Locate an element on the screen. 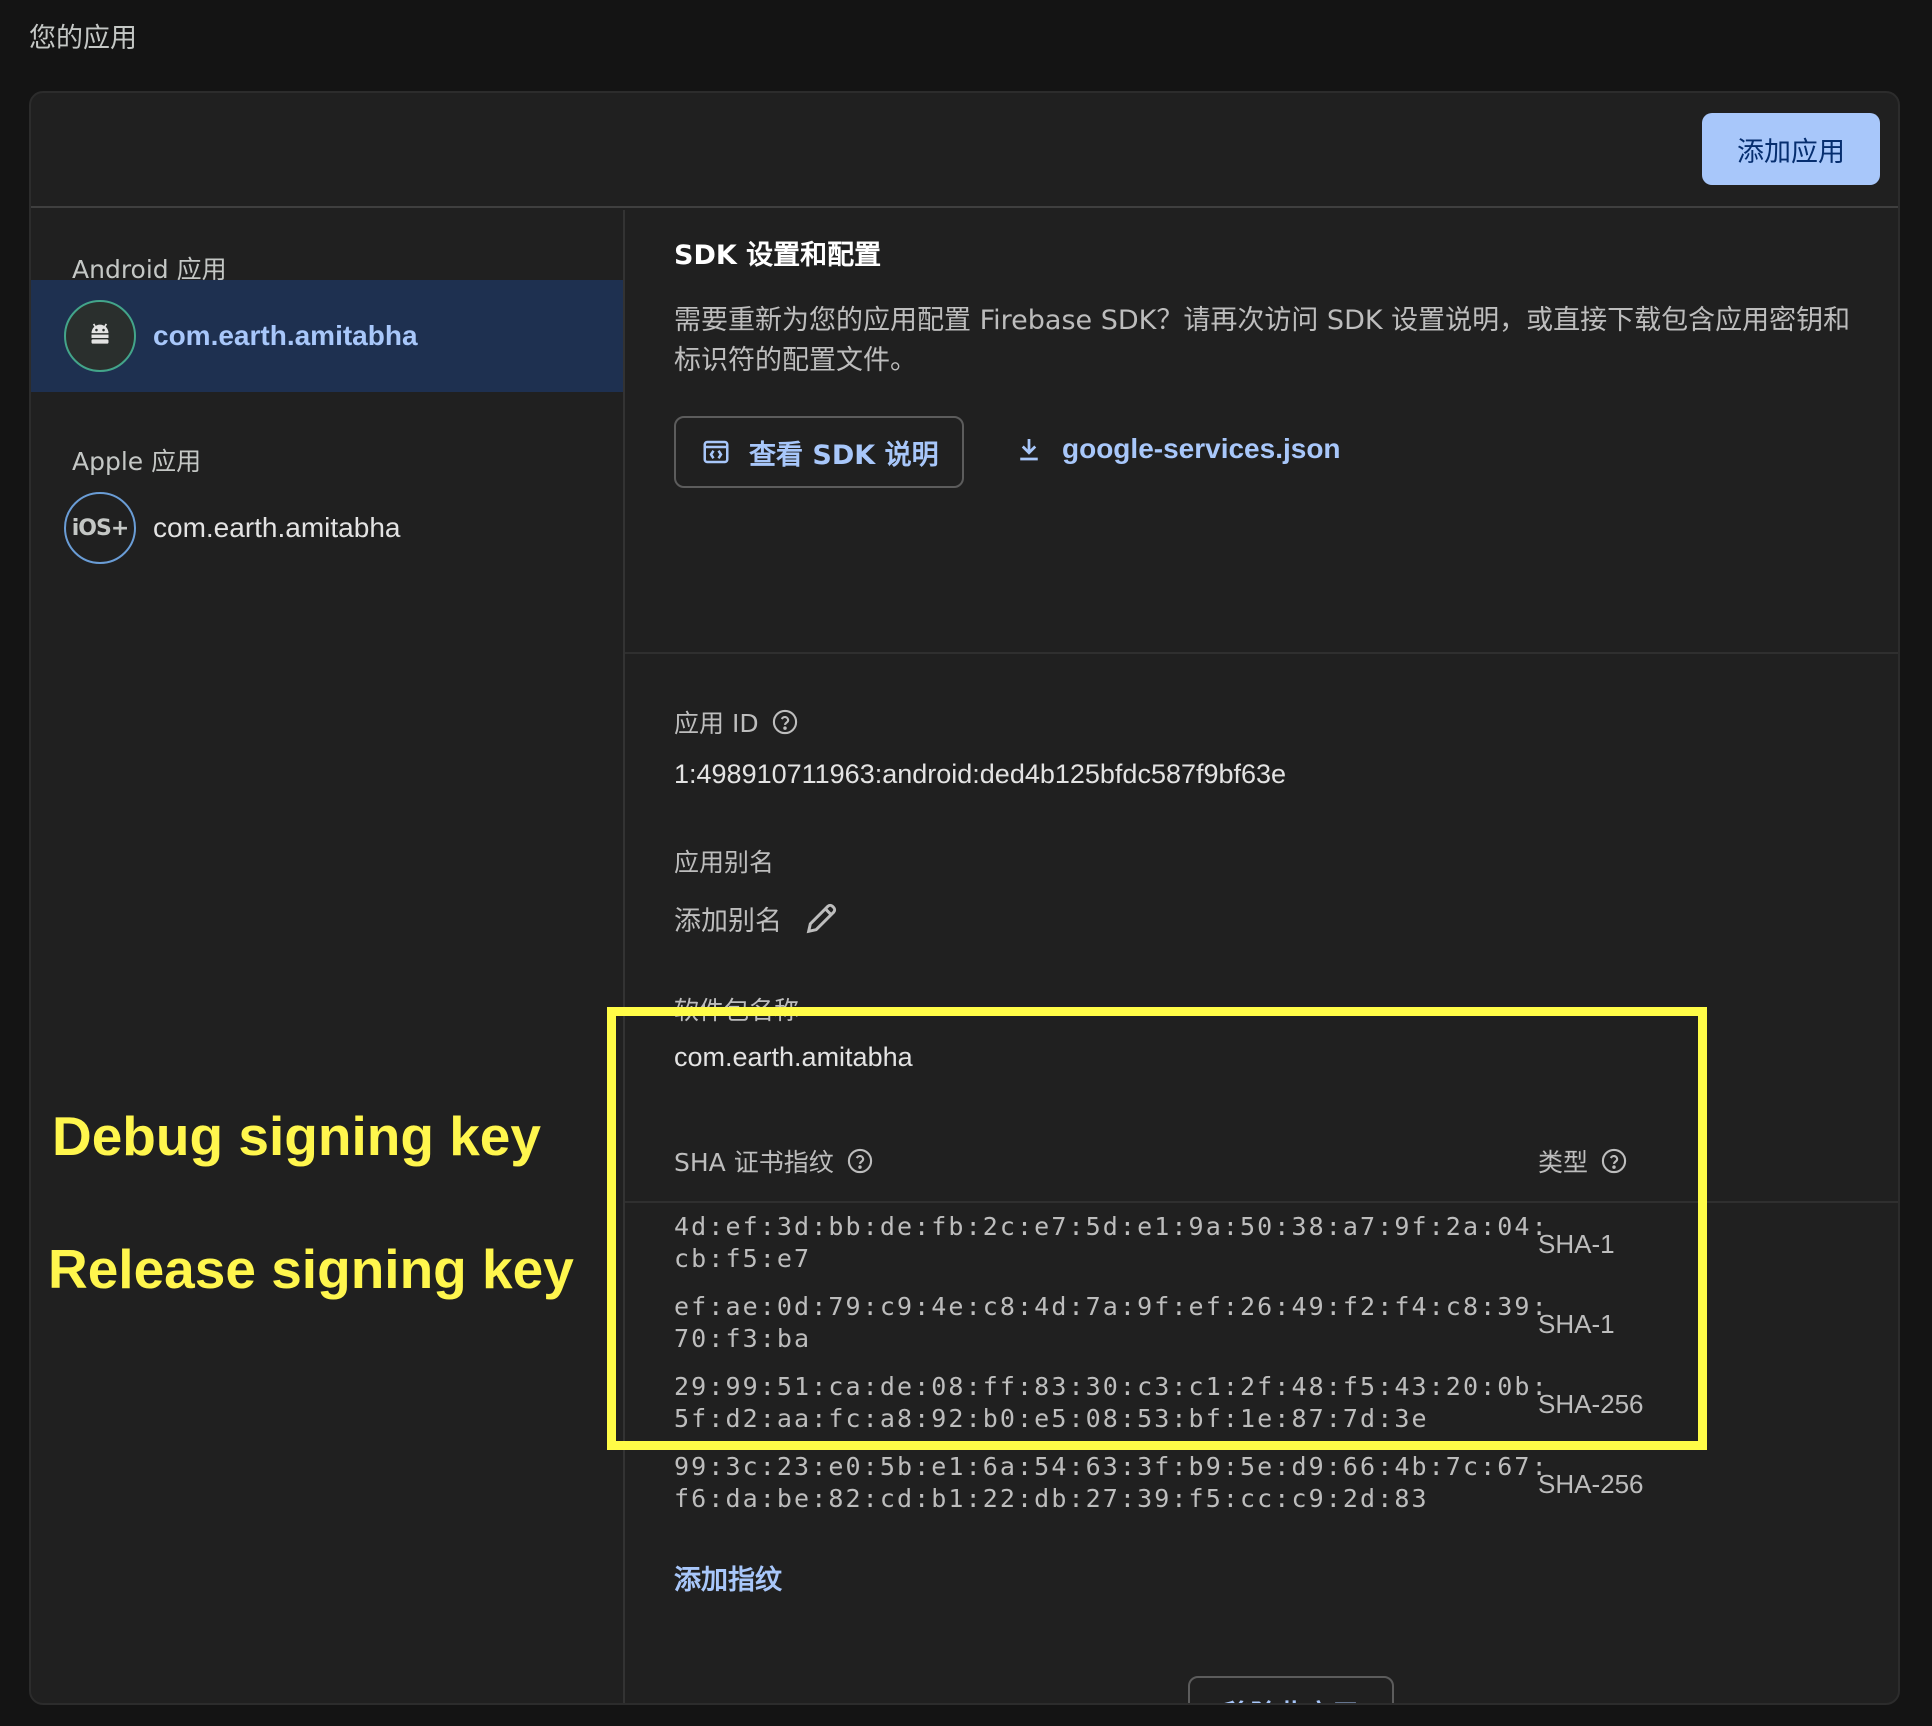 The image size is (1932, 1726). android-robot-icon is located at coordinates (100, 333).